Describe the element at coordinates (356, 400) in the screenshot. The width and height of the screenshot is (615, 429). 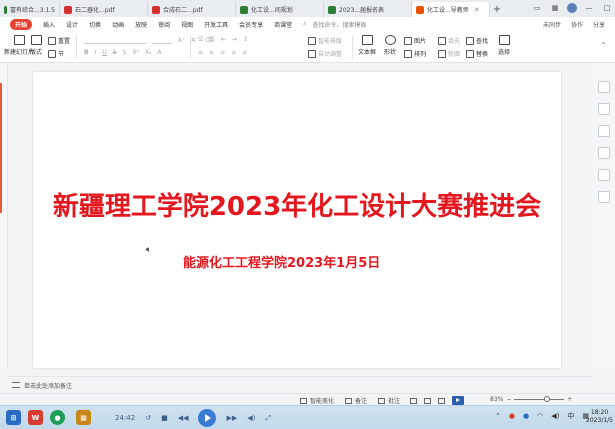
I see `notes-toggle: 备注` at that location.